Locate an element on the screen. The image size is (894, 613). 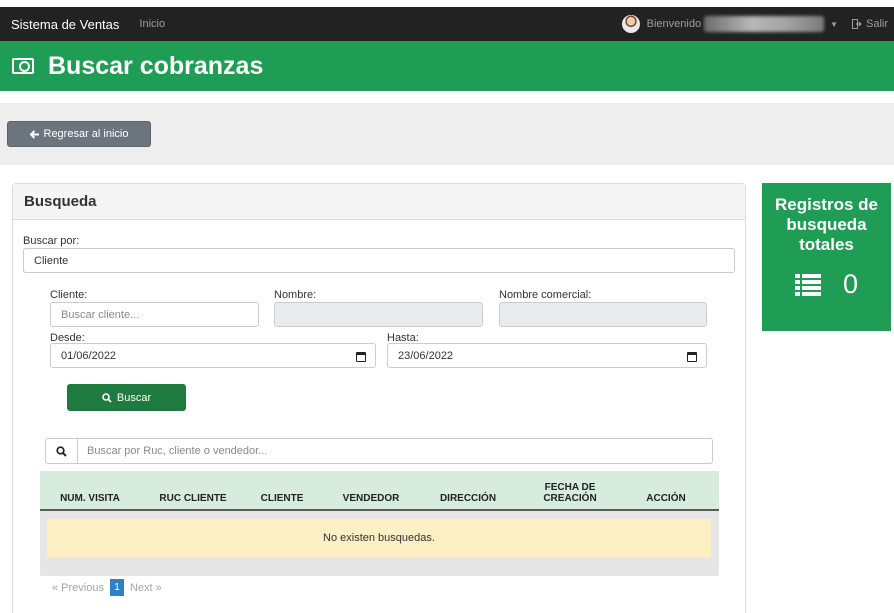
back-to-home-button: Regresar al inicio is located at coordinates (79, 134).